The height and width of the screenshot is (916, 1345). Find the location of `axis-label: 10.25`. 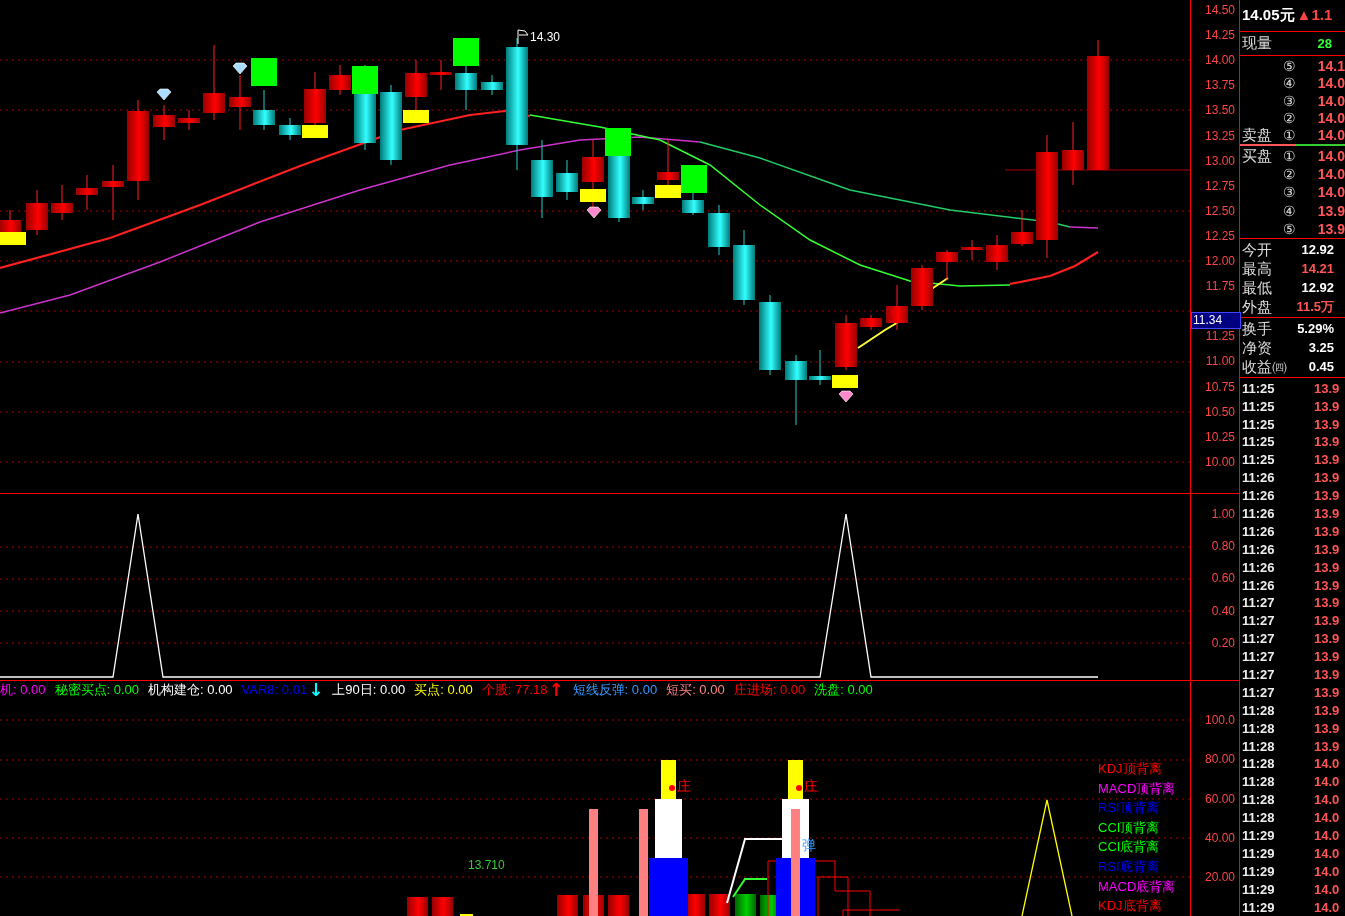

axis-label: 10.25 is located at coordinates (1219, 436).